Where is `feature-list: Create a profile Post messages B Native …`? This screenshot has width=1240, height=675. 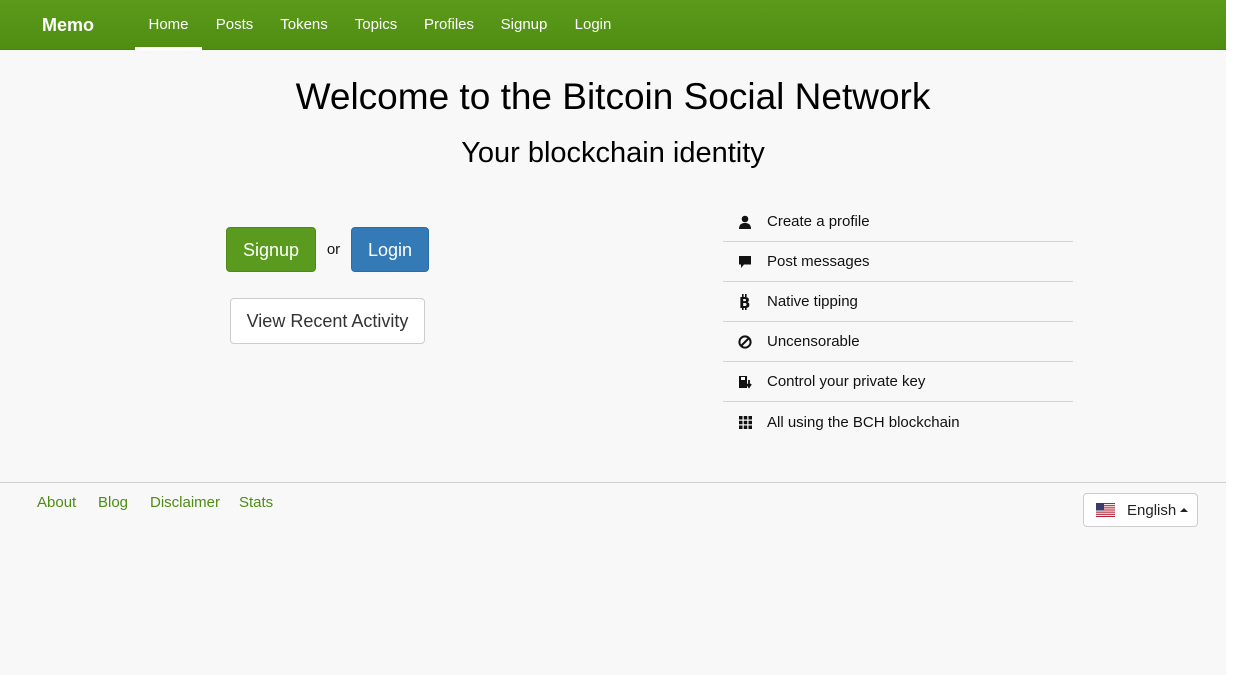 feature-list: Create a profile Post messages B Native … is located at coordinates (898, 322).